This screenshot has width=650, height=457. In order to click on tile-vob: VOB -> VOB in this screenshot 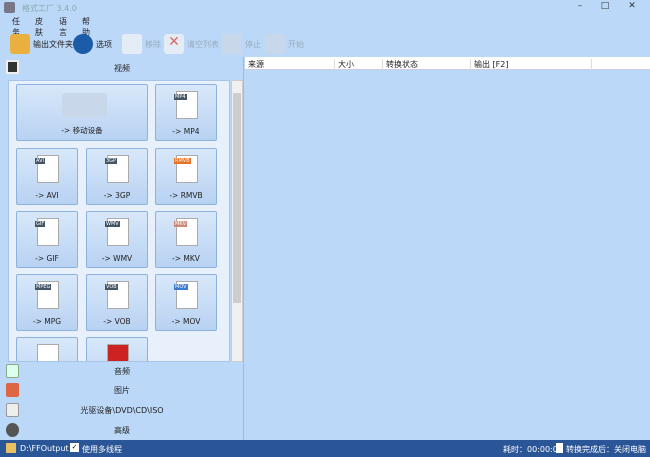, I will do `click(117, 302)`.